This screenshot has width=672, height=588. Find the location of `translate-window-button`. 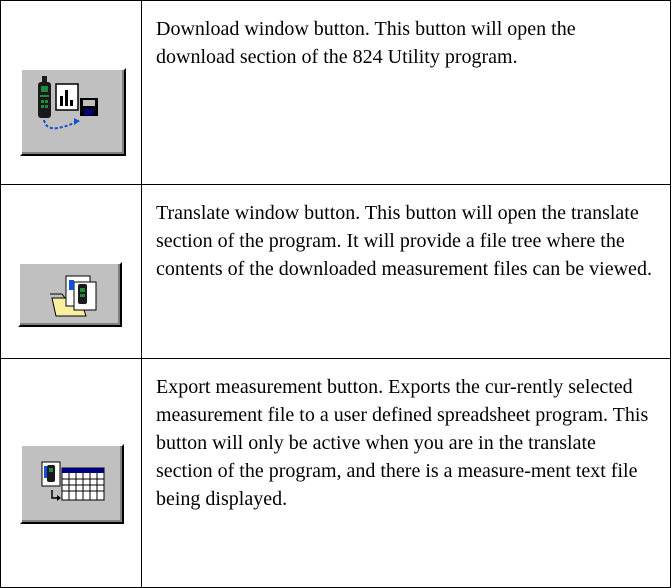

translate-window-button is located at coordinates (70, 294).